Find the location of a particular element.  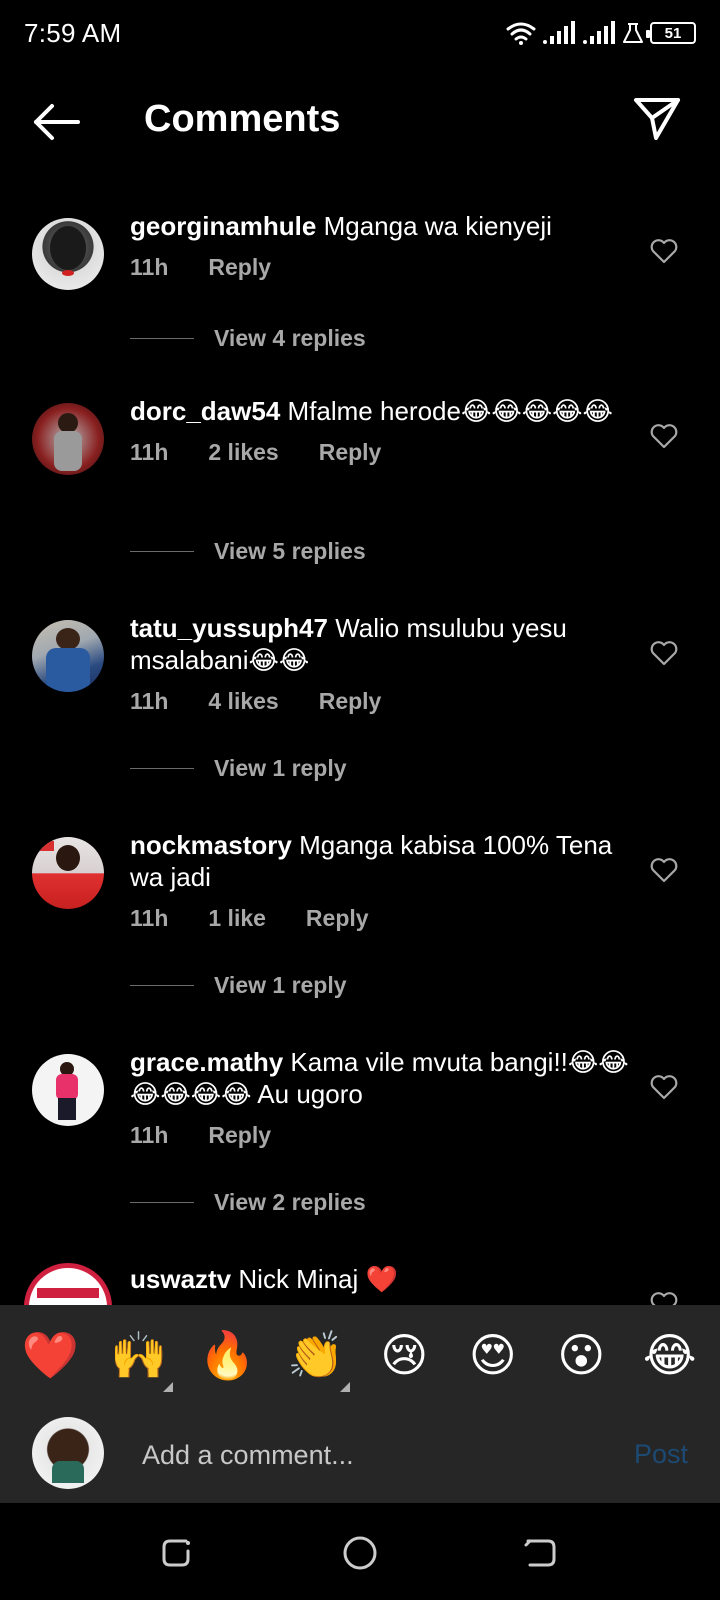

comment-meta: 11h 2 likes Reply is located at coordinates (380, 452).